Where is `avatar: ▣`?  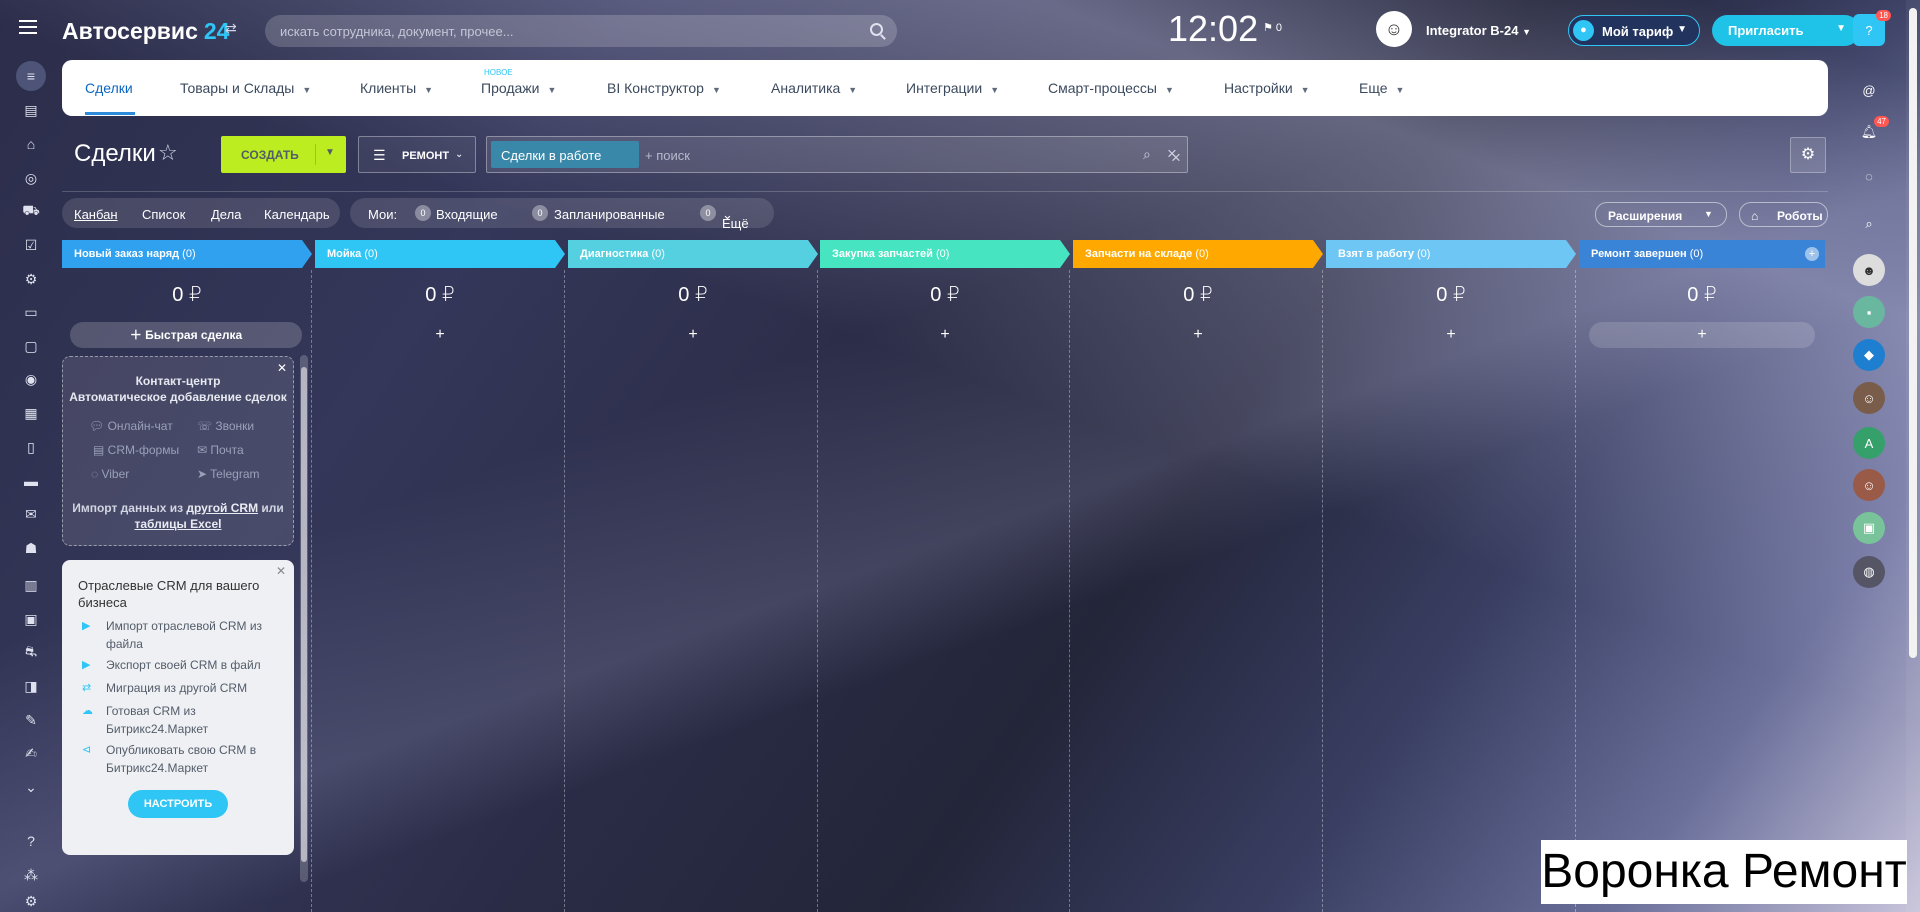 avatar: ▣ is located at coordinates (1869, 528).